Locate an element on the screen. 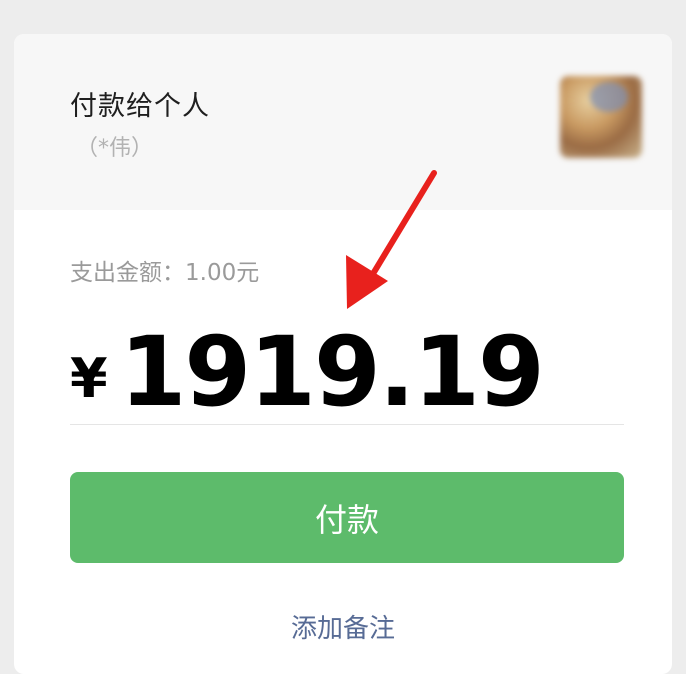 The width and height of the screenshot is (686, 674). divider is located at coordinates (347, 424).